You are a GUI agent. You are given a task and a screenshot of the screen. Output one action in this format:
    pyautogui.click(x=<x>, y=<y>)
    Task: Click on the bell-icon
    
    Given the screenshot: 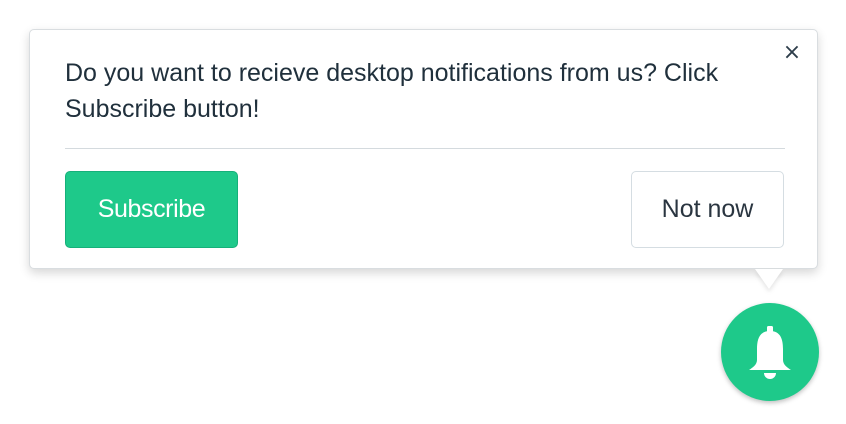 What is the action you would take?
    pyautogui.click(x=770, y=352)
    